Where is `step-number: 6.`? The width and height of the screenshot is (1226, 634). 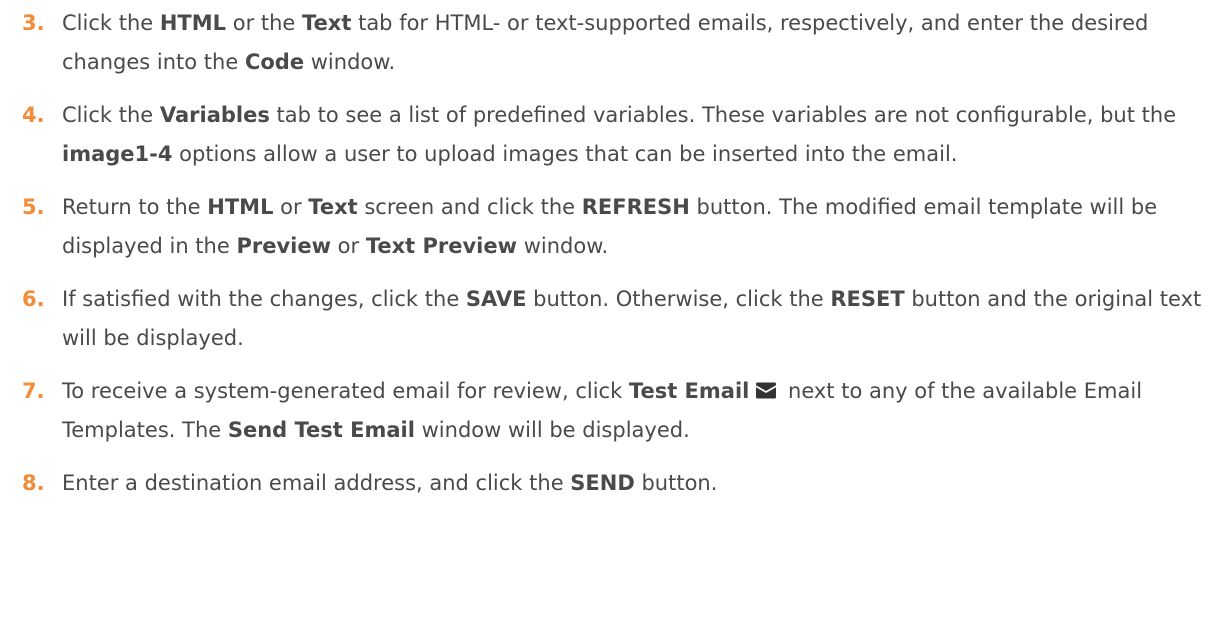 step-number: 6. is located at coordinates (33, 299).